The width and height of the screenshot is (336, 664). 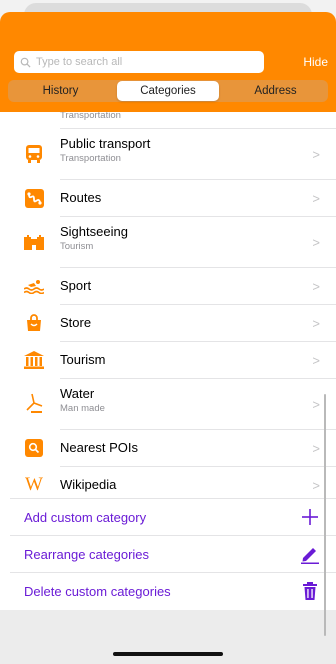 What do you see at coordinates (34, 448) in the screenshot?
I see `search-poi-icon` at bounding box center [34, 448].